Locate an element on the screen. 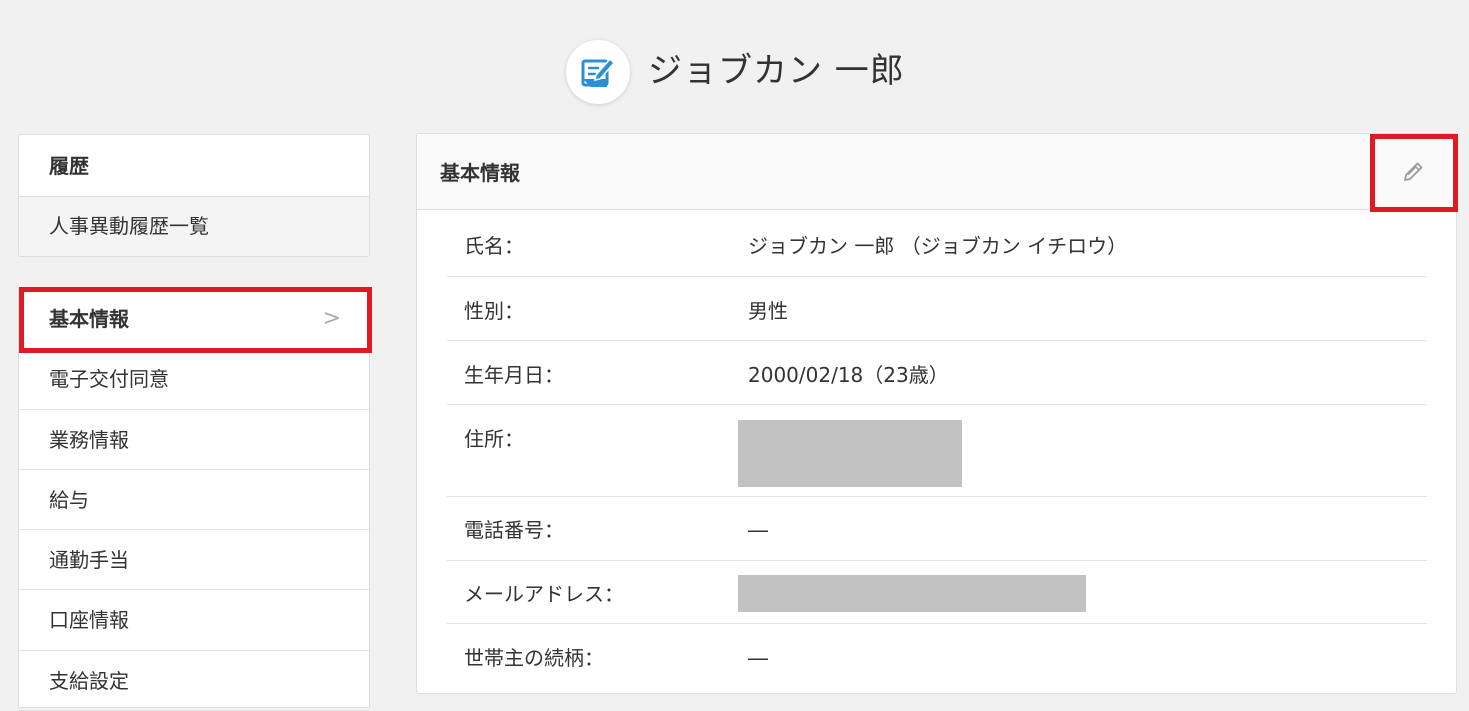 This screenshot has height=711, width=1469. sidebar-item-label: 口座情報 is located at coordinates (89, 620).